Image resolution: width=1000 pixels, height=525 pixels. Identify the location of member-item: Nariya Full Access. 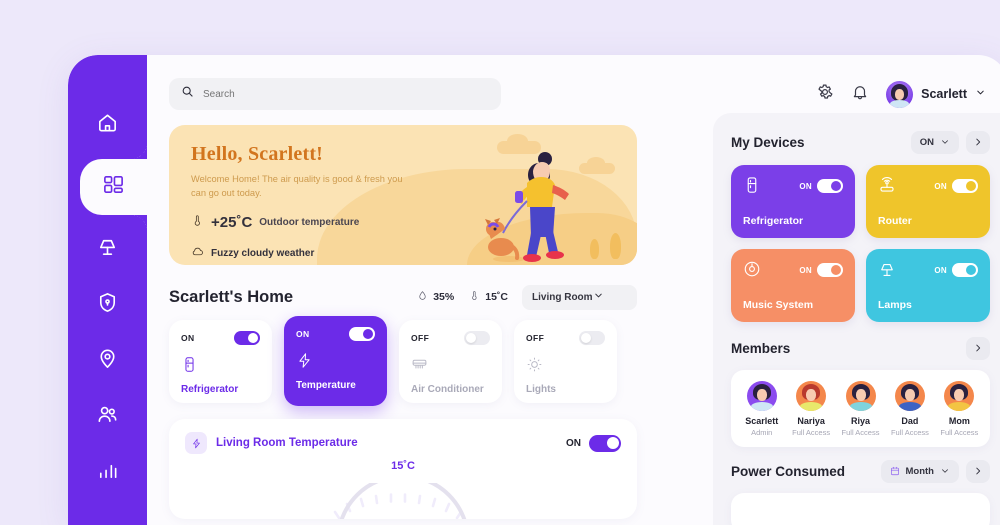
(810, 409).